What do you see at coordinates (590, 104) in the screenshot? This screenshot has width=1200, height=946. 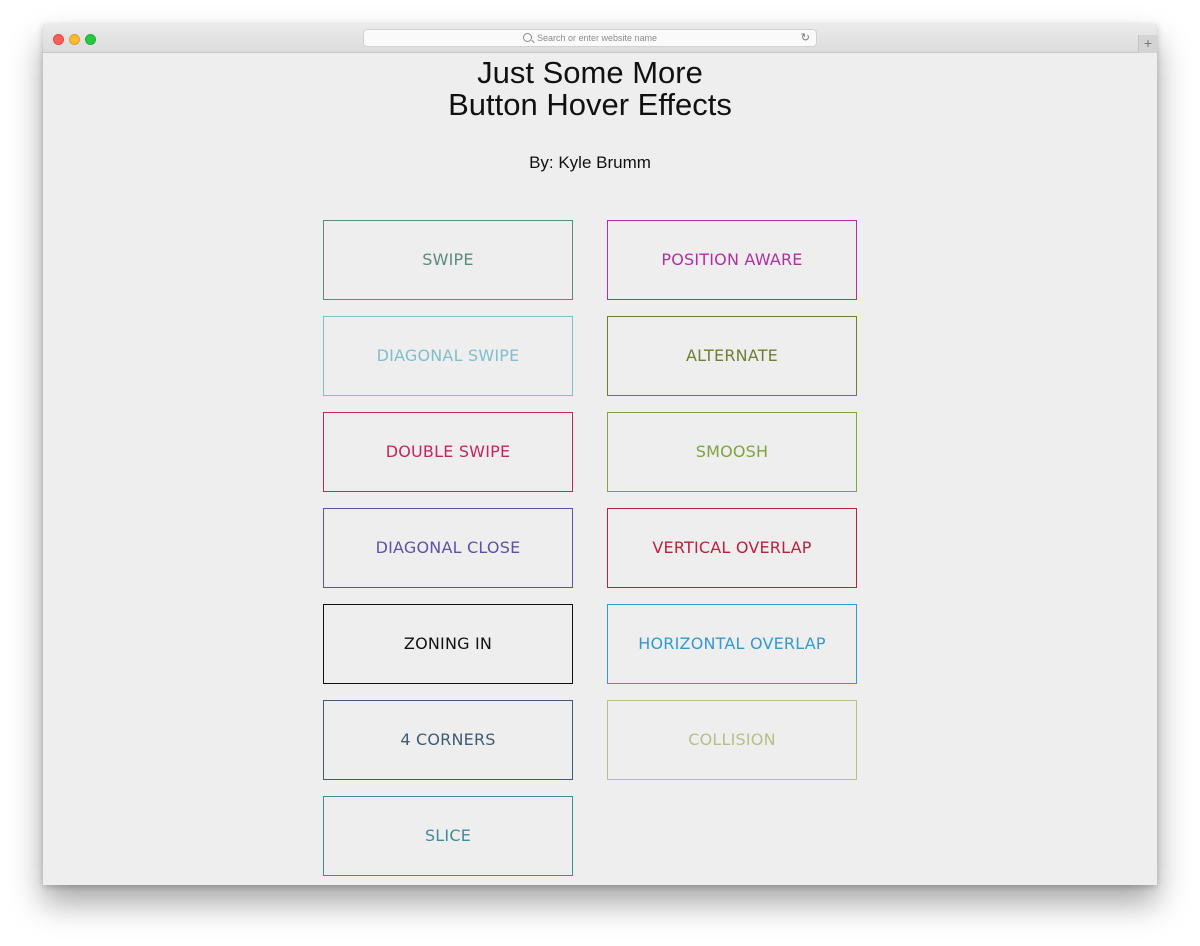 I see `page-title-line-2: Button Hover Effects` at bounding box center [590, 104].